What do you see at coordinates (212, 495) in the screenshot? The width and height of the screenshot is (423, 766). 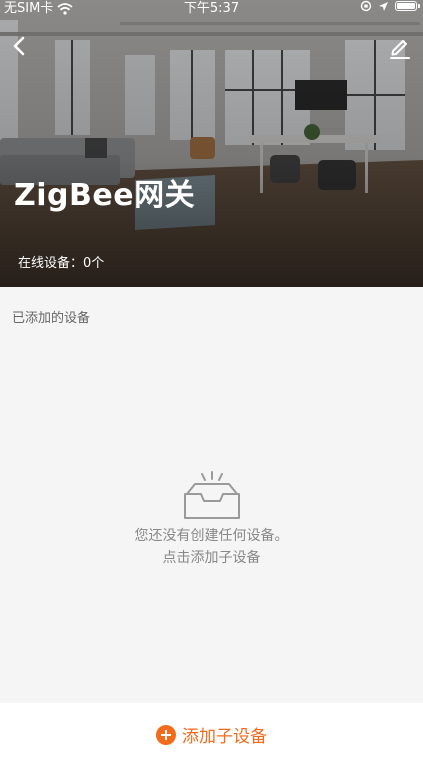 I see `empty-inbox-icon` at bounding box center [212, 495].